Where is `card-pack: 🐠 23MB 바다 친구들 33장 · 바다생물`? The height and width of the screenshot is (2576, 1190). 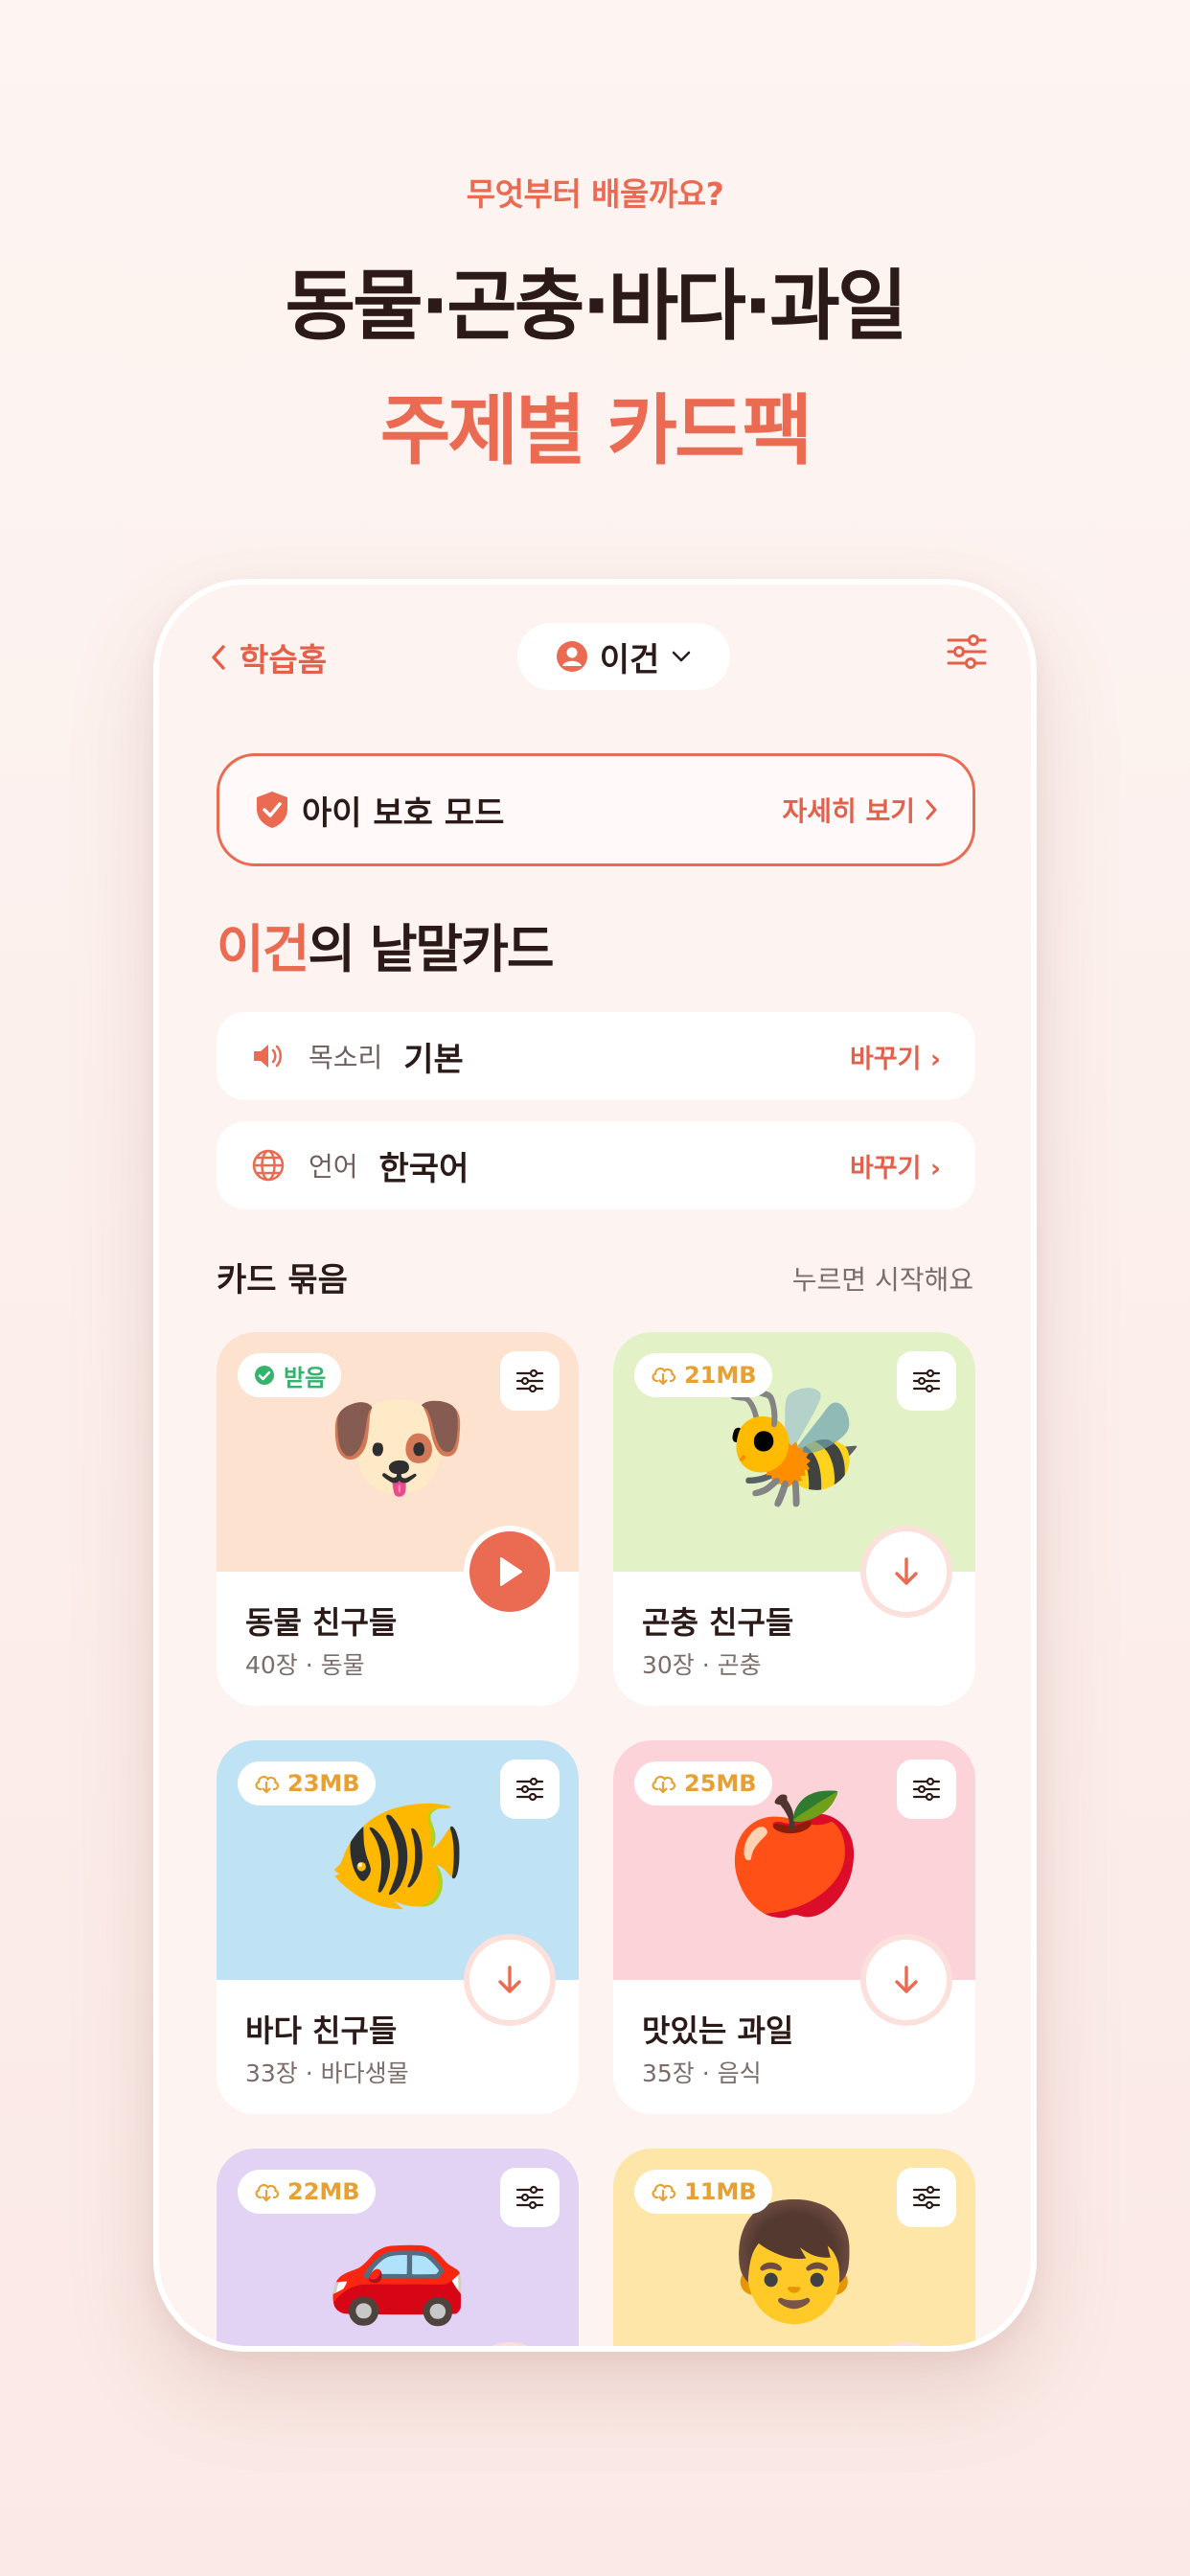 card-pack: 🐠 23MB 바다 친구들 33장 · 바다생물 is located at coordinates (398, 1927).